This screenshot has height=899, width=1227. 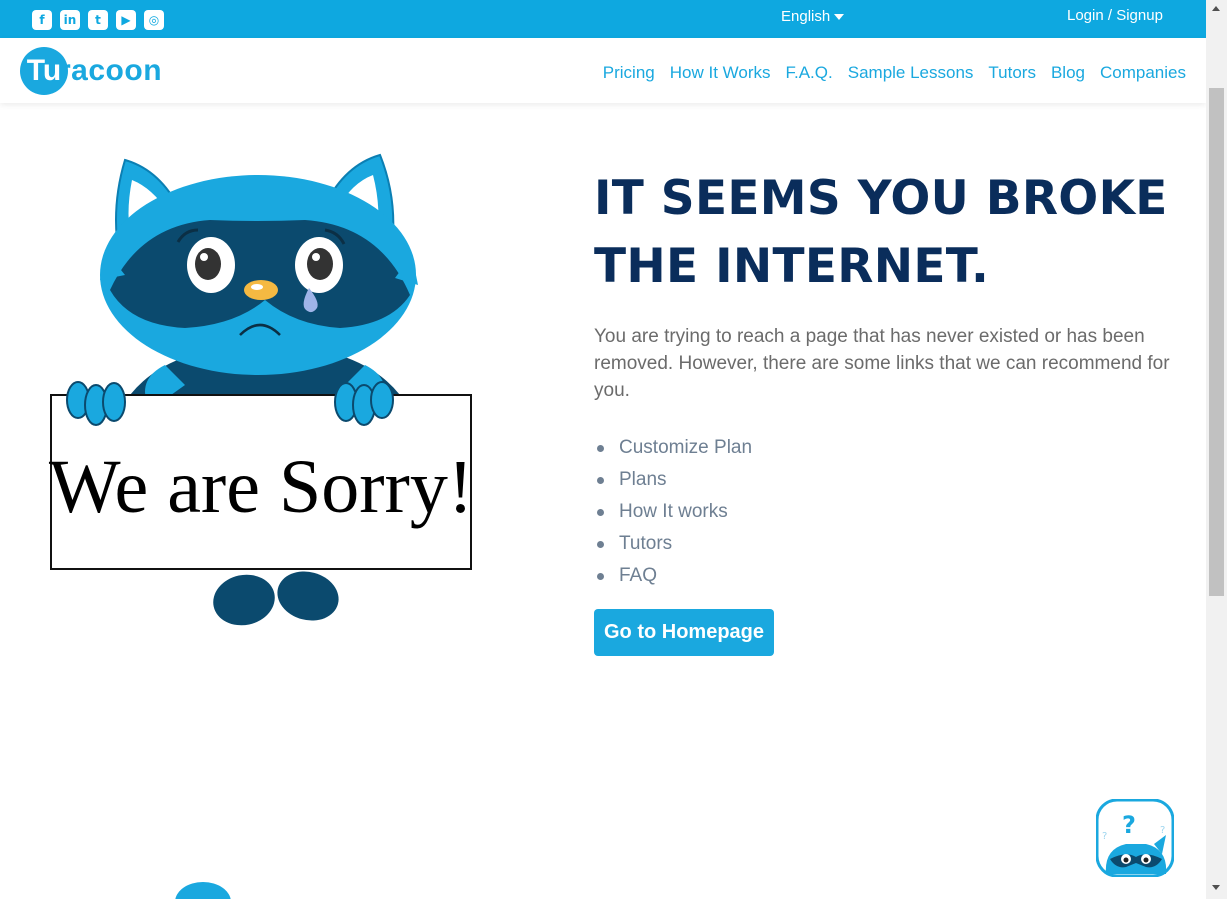 I want to click on sign-text: We are Sorry!, so click(x=261, y=487).